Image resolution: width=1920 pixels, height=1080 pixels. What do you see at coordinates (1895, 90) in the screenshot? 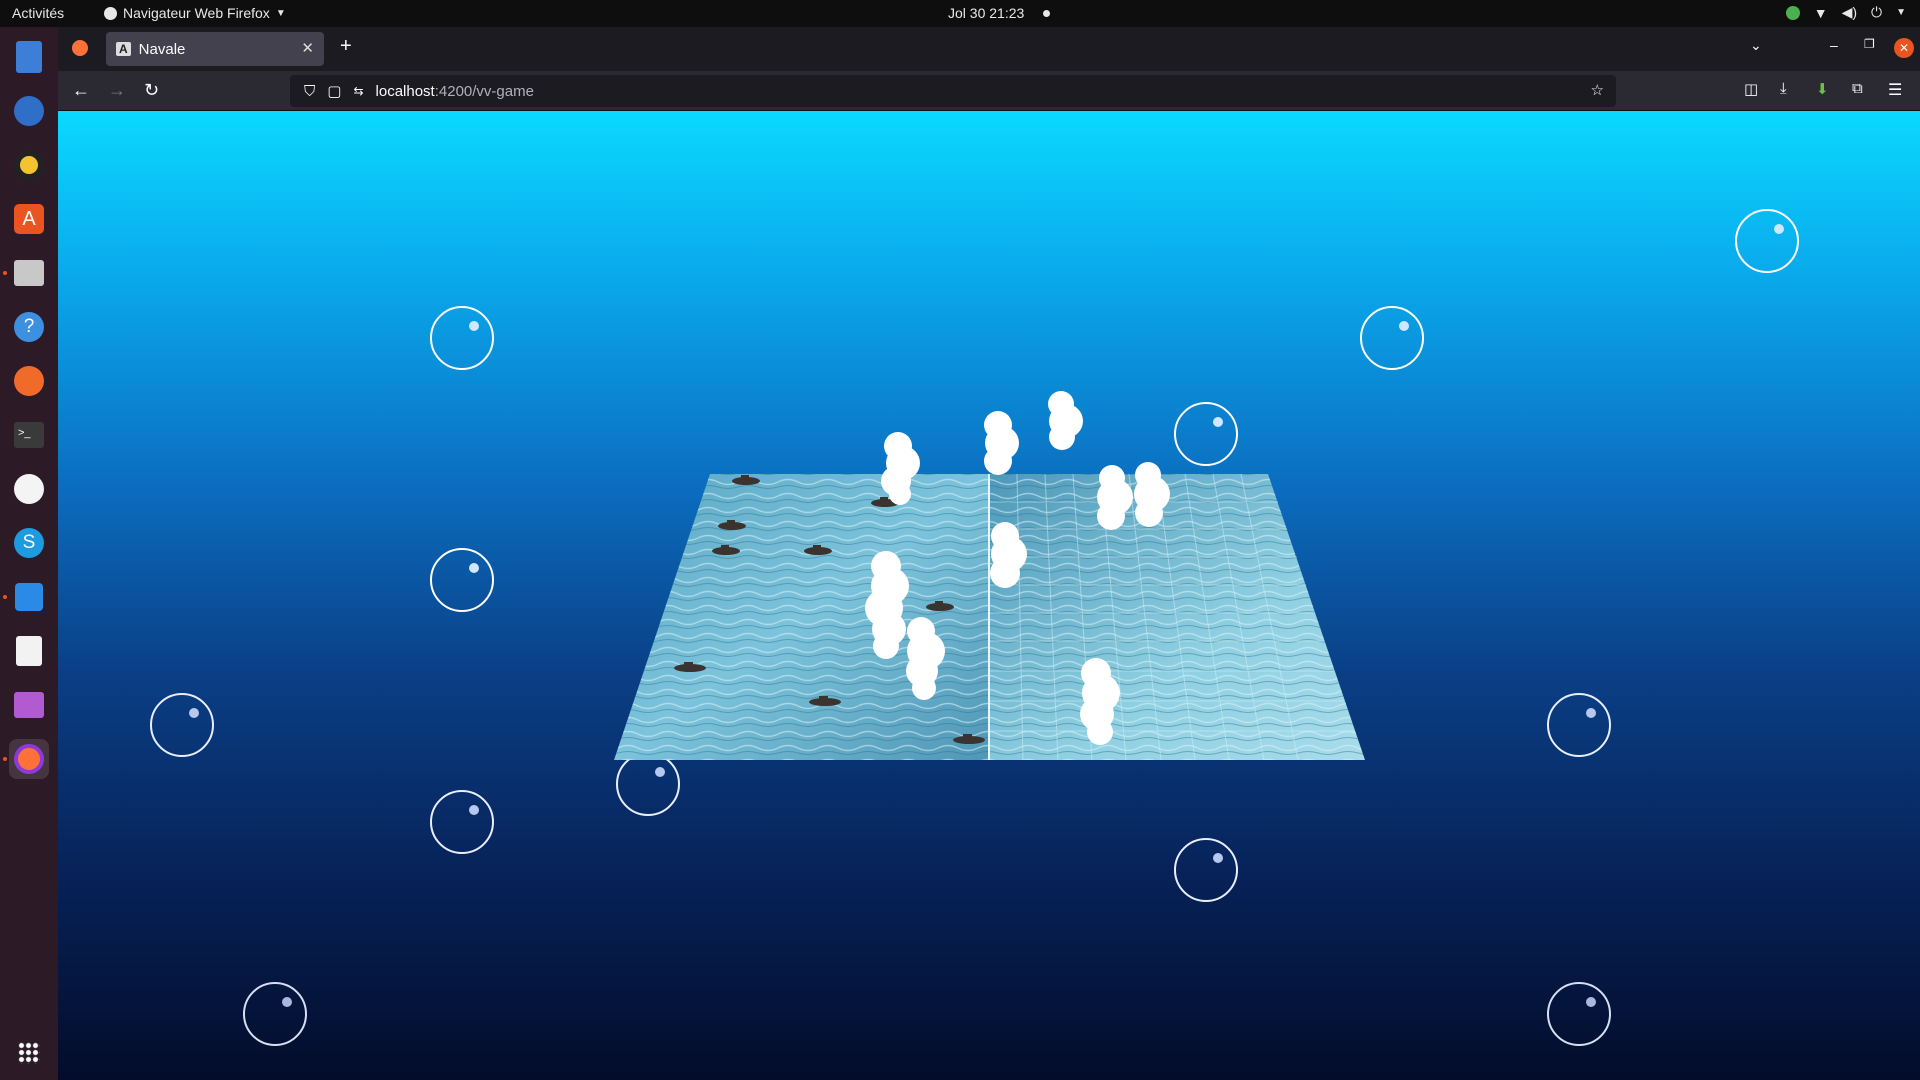
I see `menu-icon: ☰` at bounding box center [1895, 90].